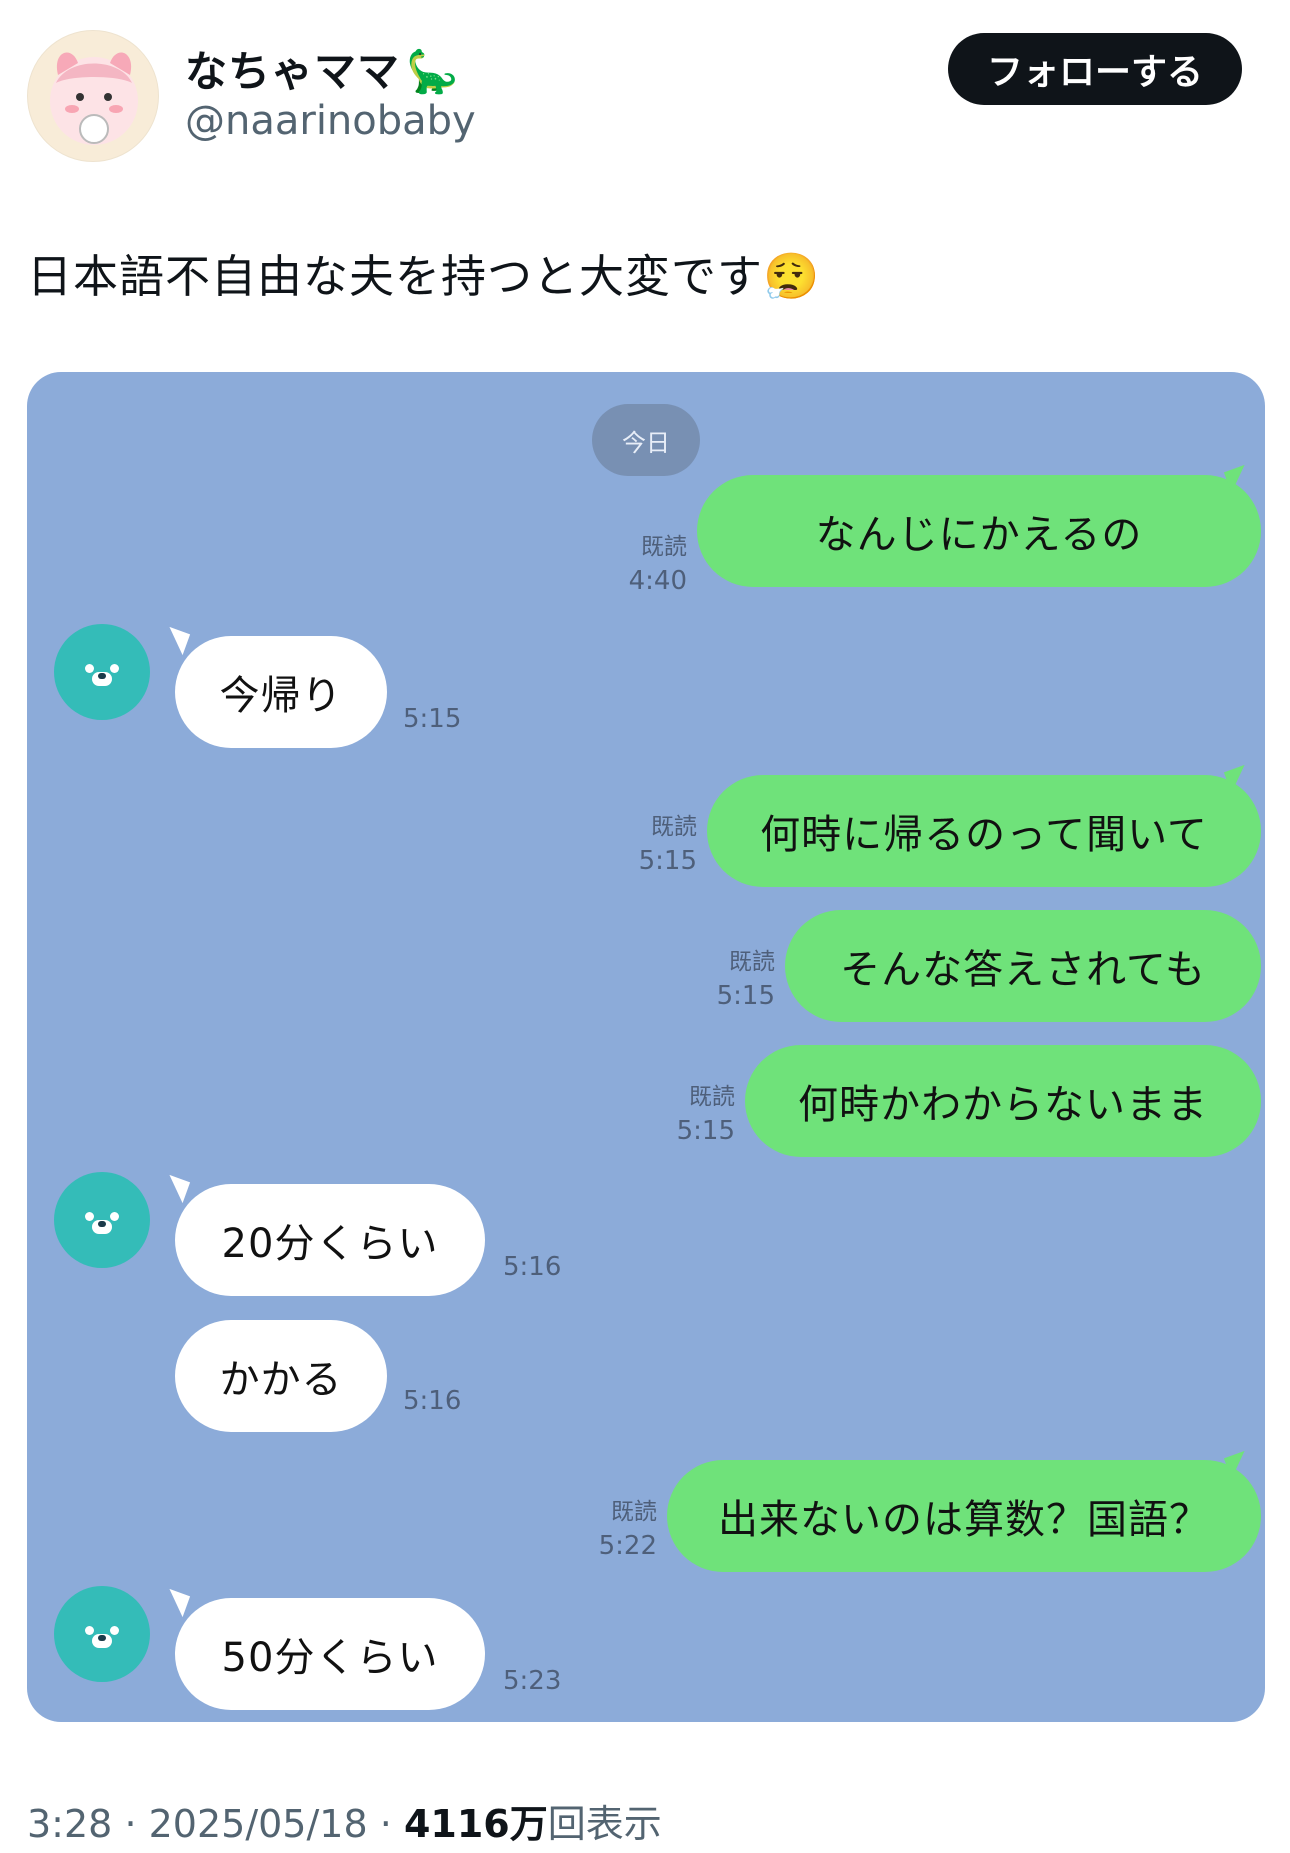 The height and width of the screenshot is (1853, 1290). What do you see at coordinates (792, 276) in the screenshot?
I see `exhale-emoji-icon: 😮‍💨` at bounding box center [792, 276].